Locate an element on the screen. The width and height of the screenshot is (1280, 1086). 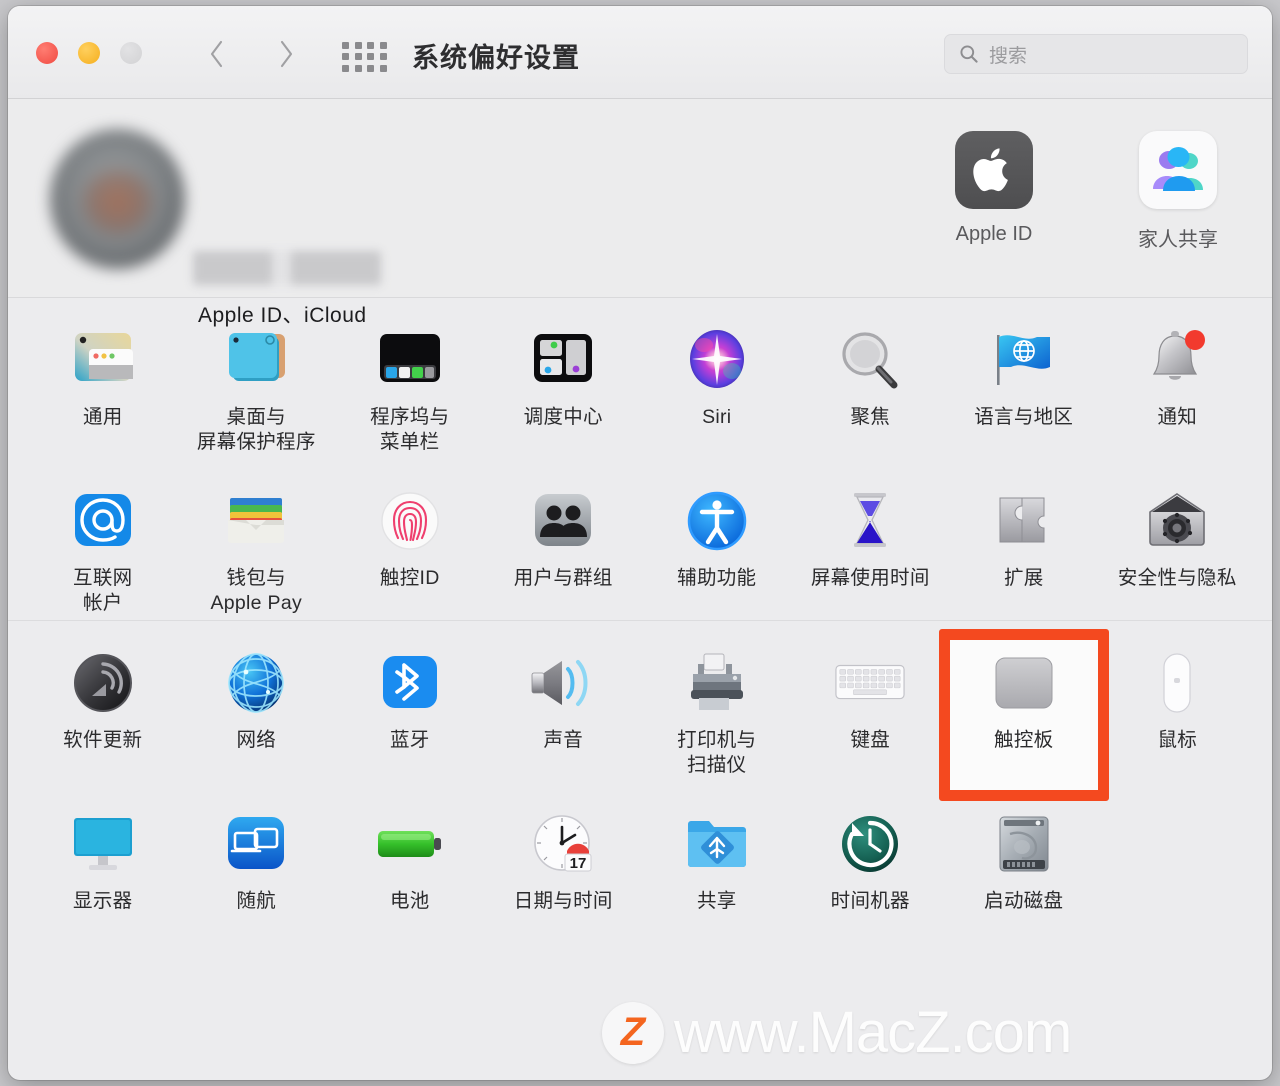
pref-date-time: 17 日期与时间 is located at coordinates (564, 850).